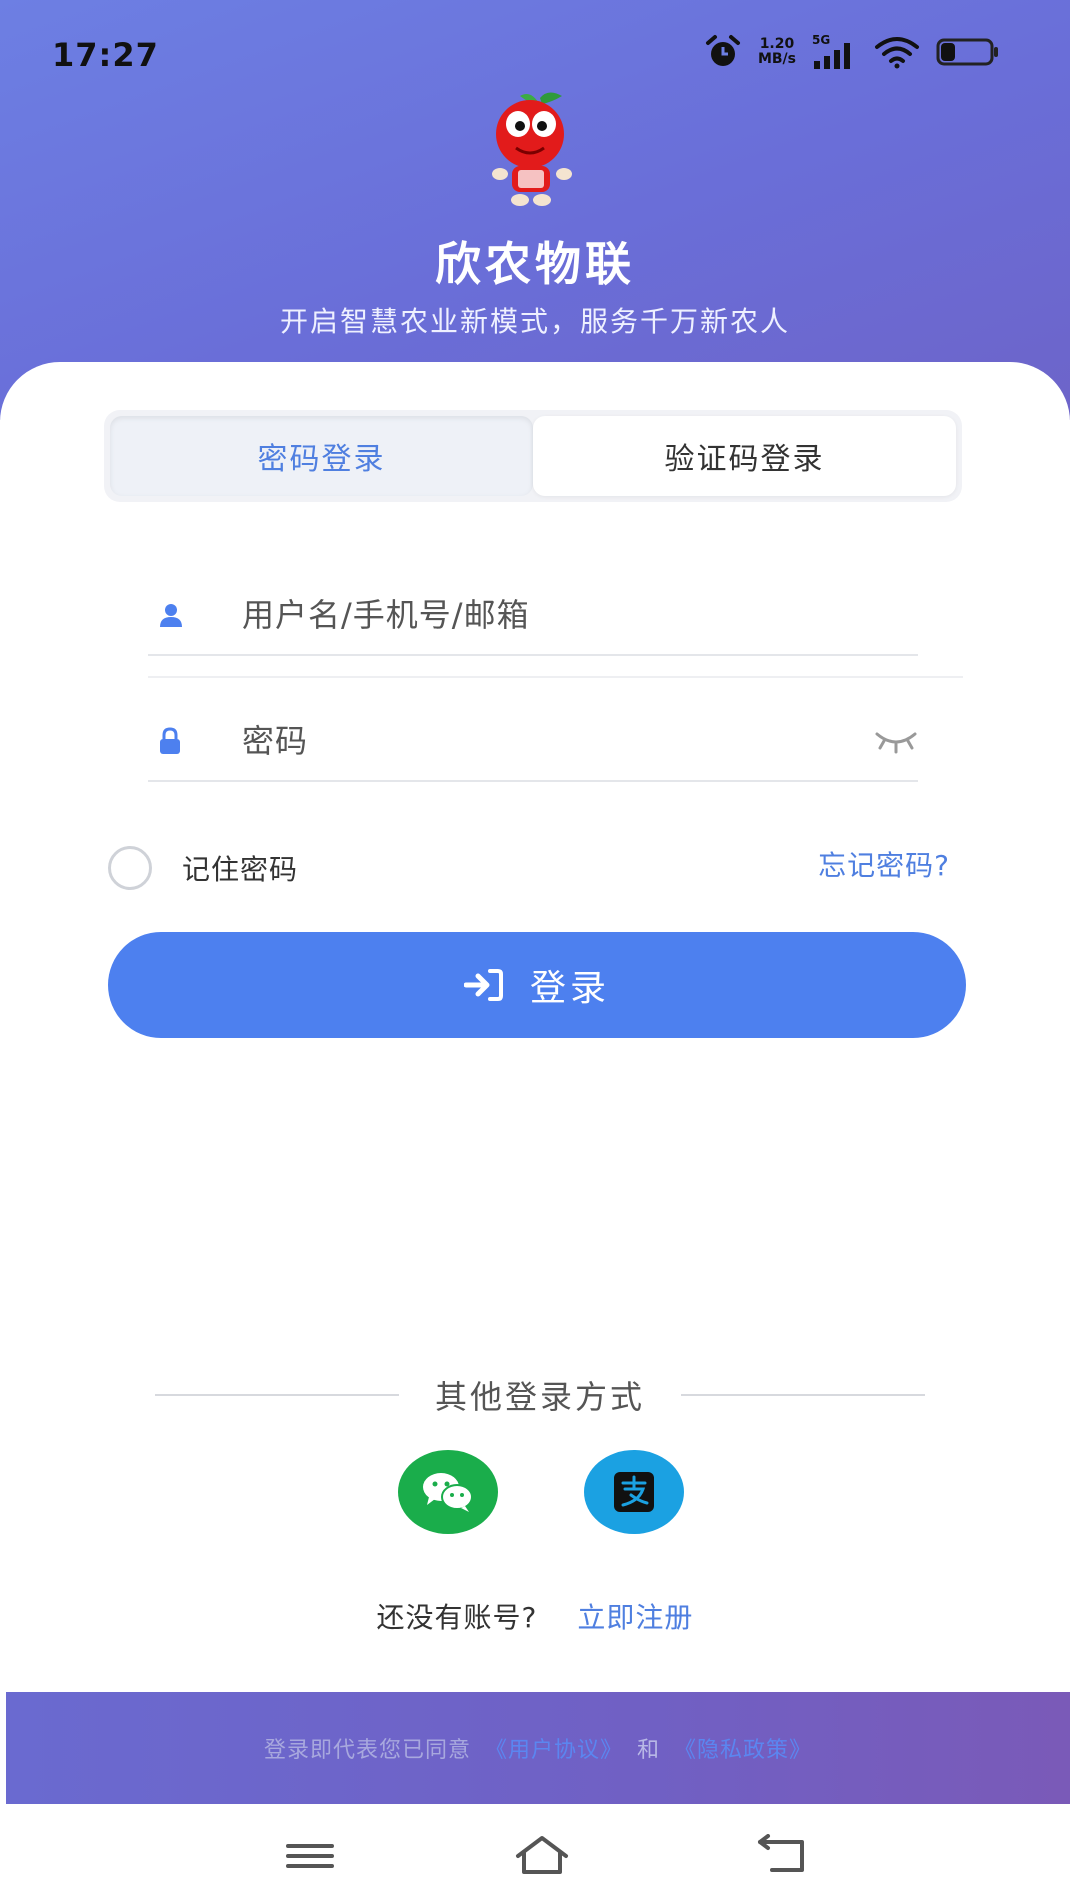 The image size is (1070, 1903). I want to click on login-mode-tabs: 密码登录 验证码登录, so click(533, 456).